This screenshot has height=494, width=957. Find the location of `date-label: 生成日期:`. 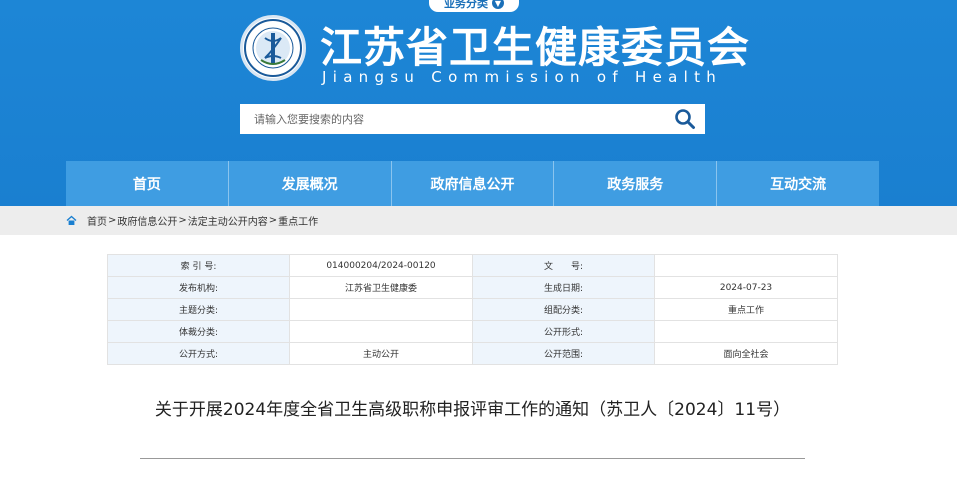

date-label: 生成日期: is located at coordinates (563, 287).